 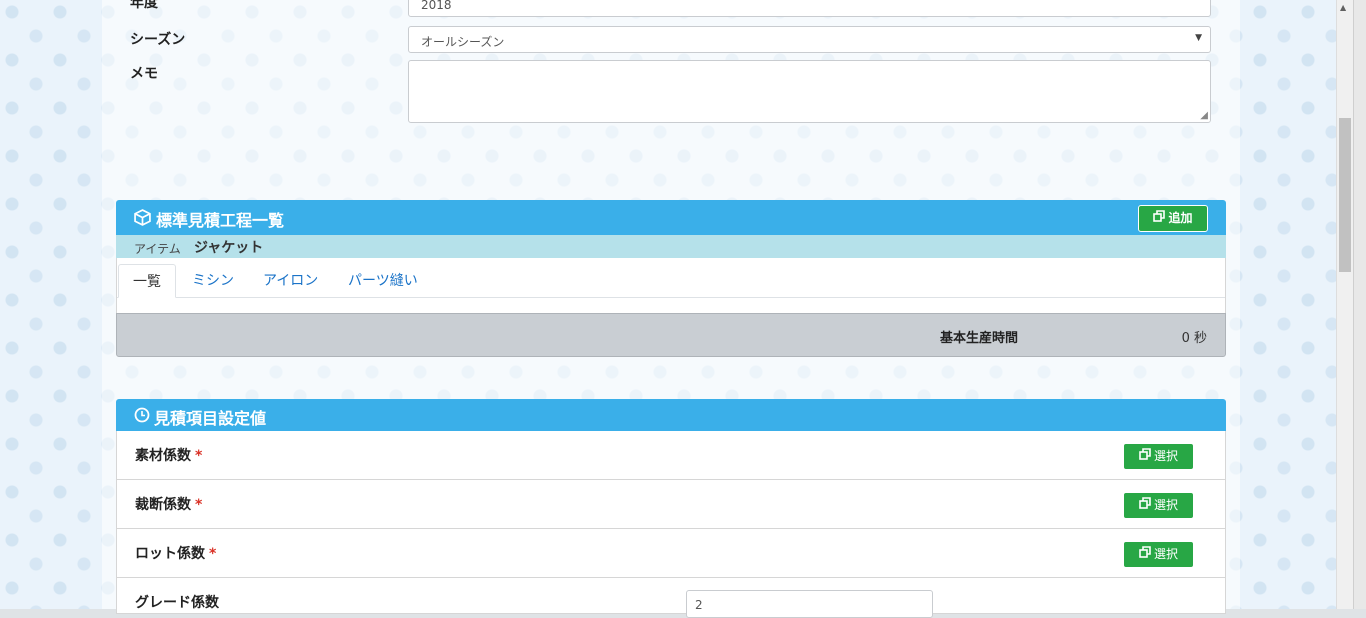 What do you see at coordinates (213, 281) in the screenshot?
I see `tab-sewing-machine: ミシン` at bounding box center [213, 281].